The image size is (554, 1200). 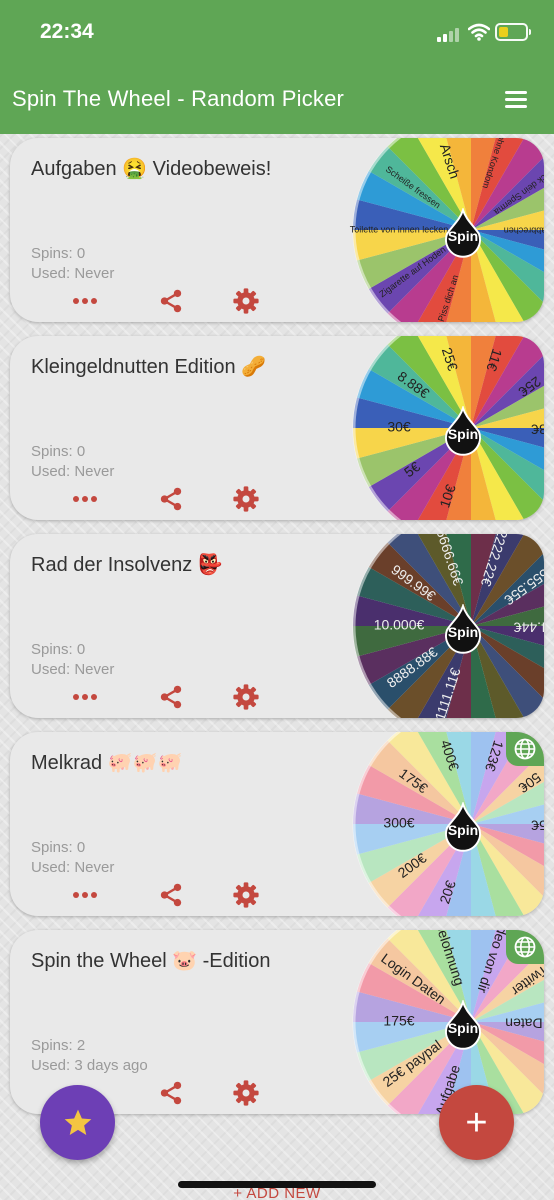 I want to click on add-wheel-button: +, so click(x=476, y=1122).